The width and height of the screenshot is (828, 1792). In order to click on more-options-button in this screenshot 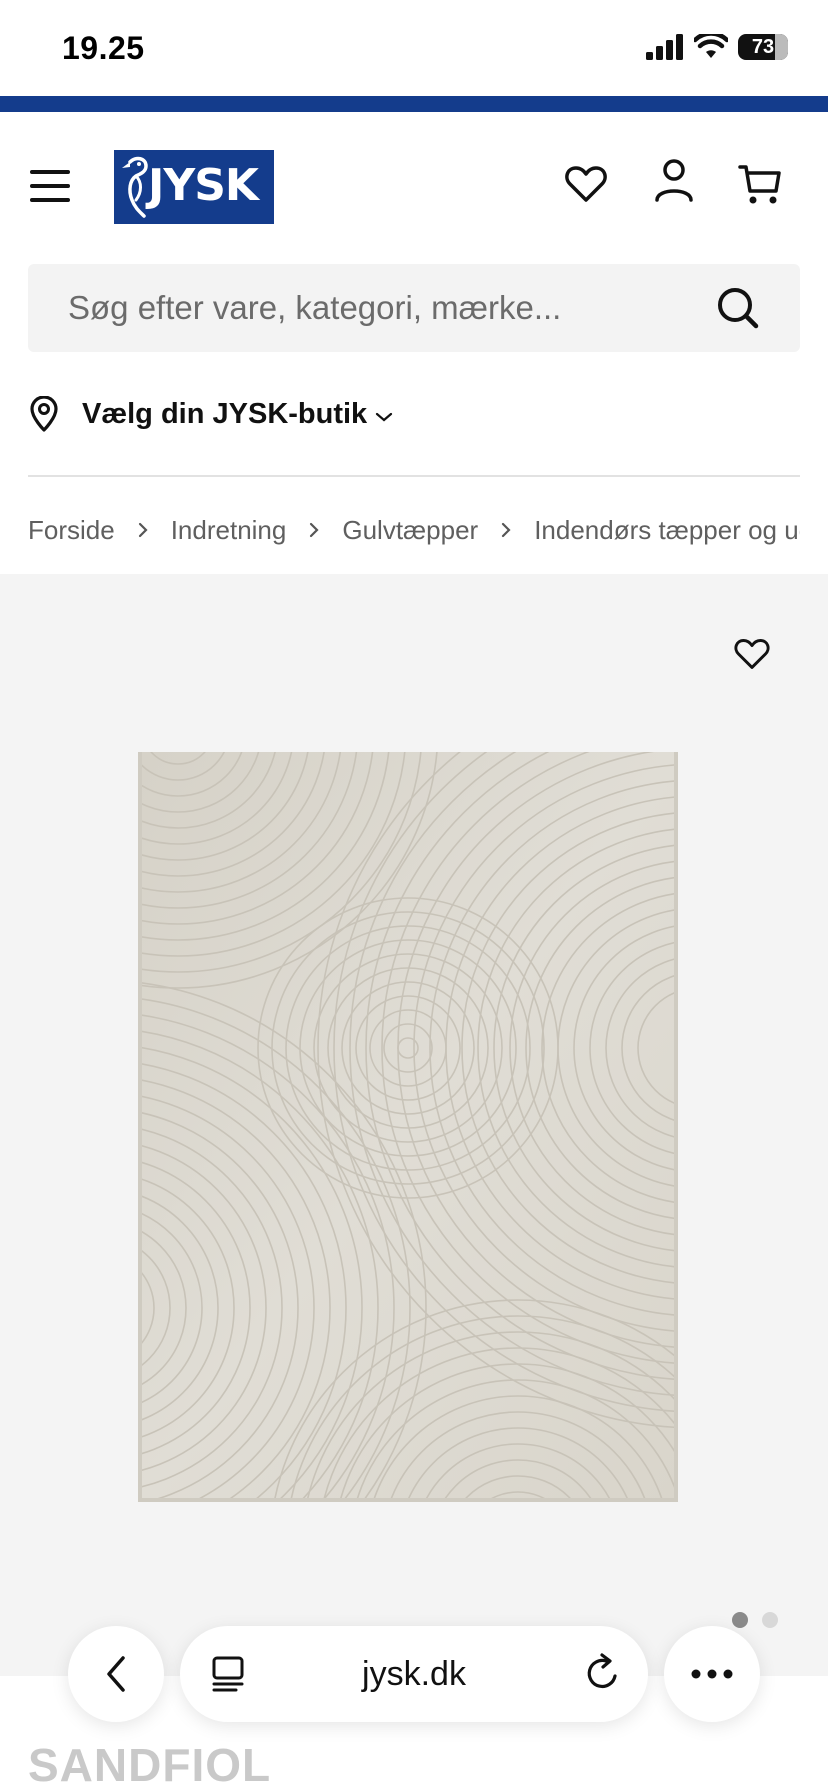, I will do `click(712, 1674)`.